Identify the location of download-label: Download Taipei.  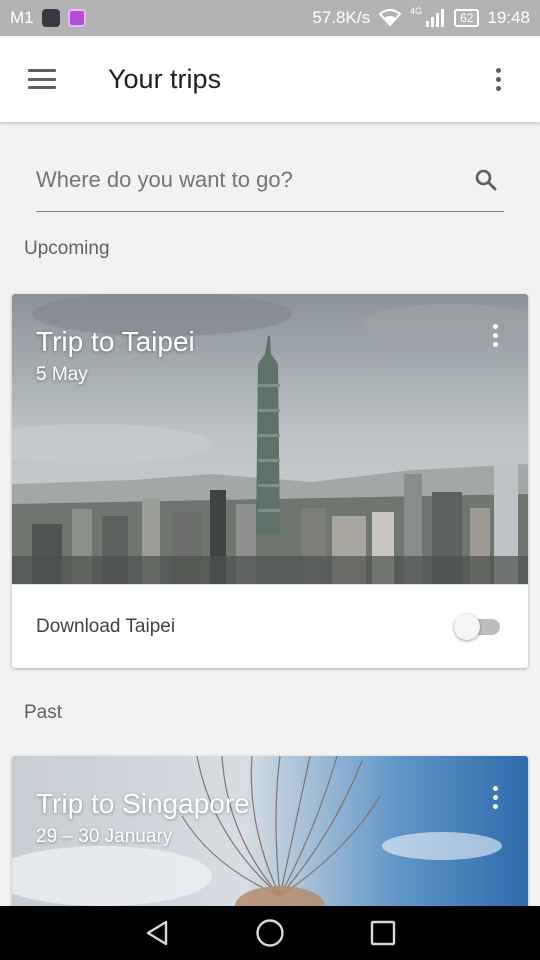
(106, 626).